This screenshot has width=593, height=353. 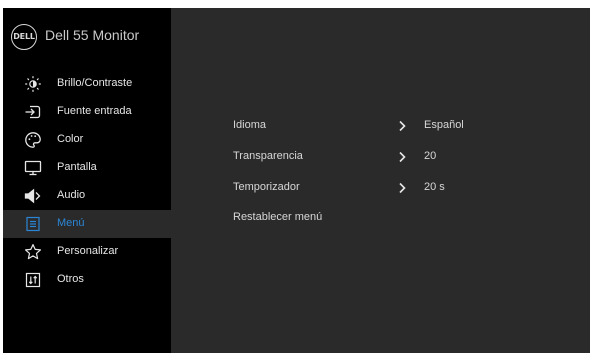 I want to click on setting-label: Idioma, so click(x=250, y=125).